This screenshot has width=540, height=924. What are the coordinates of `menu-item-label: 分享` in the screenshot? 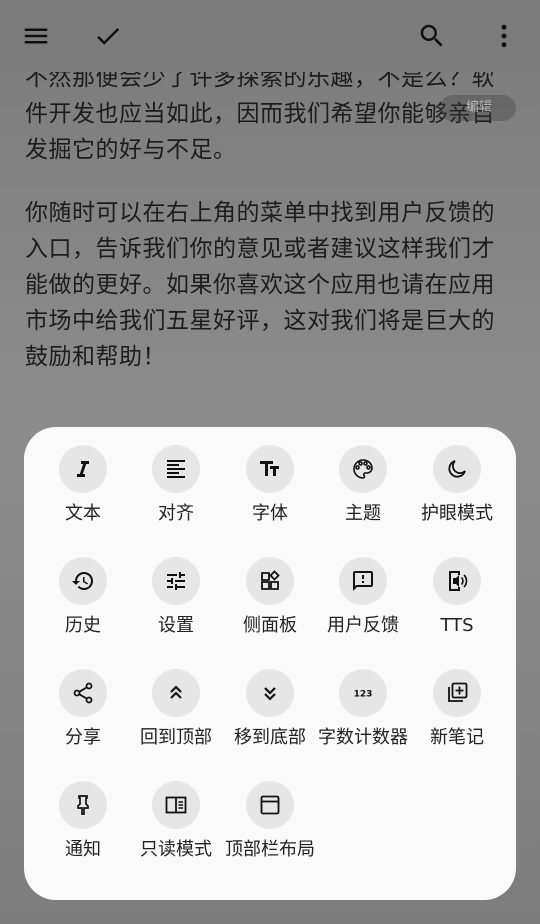 It's located at (83, 737).